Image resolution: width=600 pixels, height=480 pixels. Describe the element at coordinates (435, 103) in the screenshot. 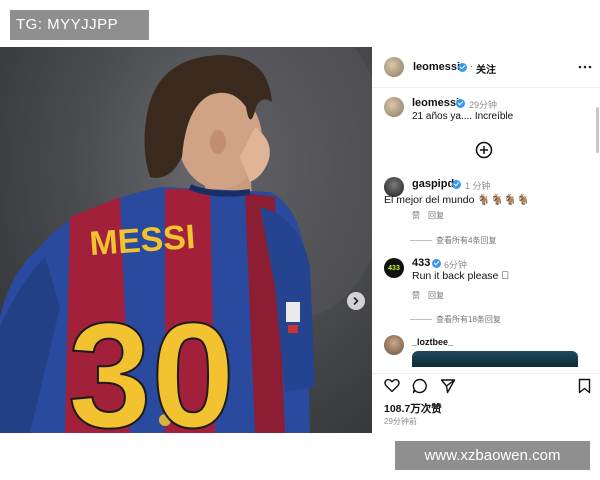

I see `caption-username: leomessi` at that location.